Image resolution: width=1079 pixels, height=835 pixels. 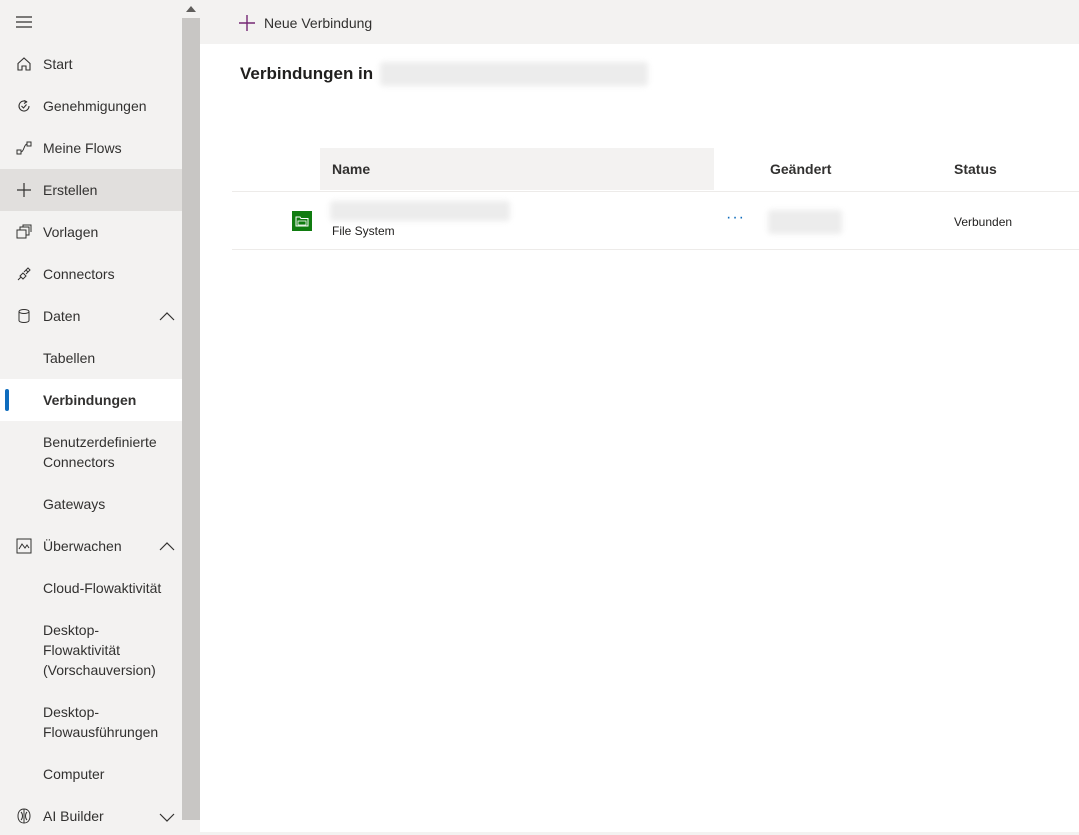 I want to click on sidebar-item-label: Benutzerdefinierte Connectors, so click(x=100, y=452).